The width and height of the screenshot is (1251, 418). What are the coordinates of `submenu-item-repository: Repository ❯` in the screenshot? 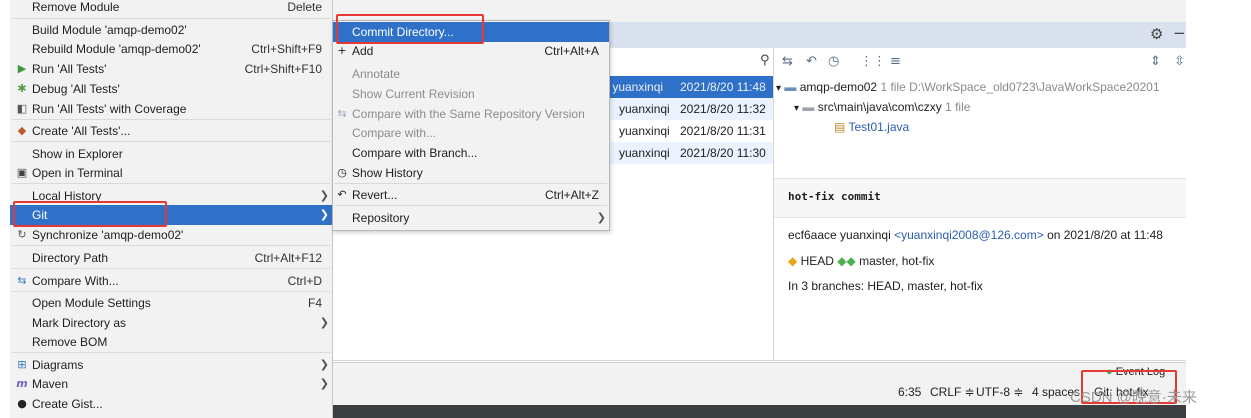 It's located at (471, 218).